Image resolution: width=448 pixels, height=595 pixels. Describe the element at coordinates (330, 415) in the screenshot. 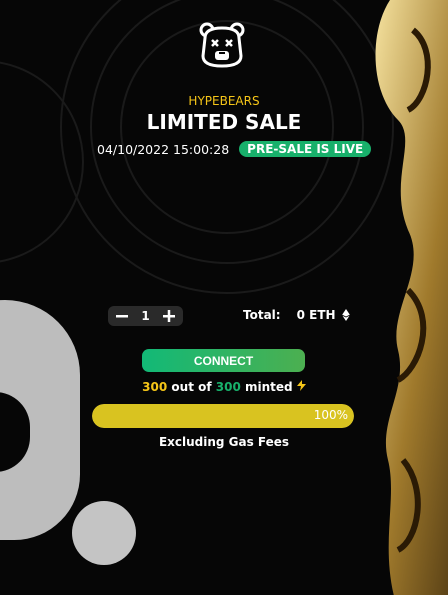

I see `progress-label: 100%` at that location.